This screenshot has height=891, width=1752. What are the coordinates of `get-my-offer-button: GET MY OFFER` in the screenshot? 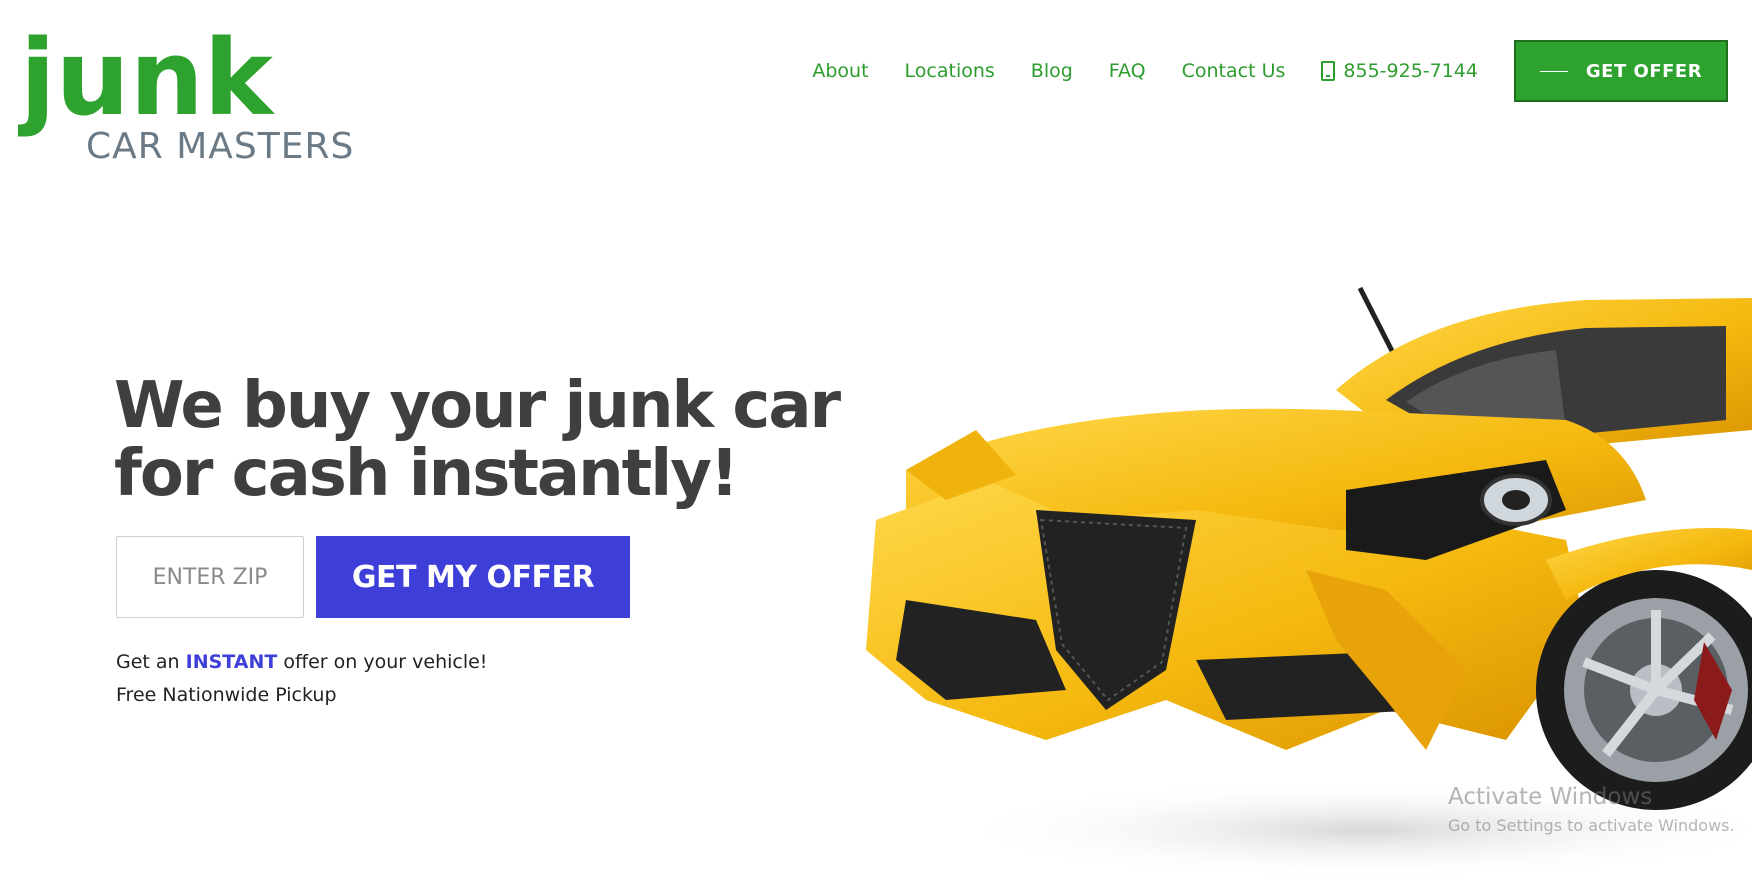 It's located at (473, 577).